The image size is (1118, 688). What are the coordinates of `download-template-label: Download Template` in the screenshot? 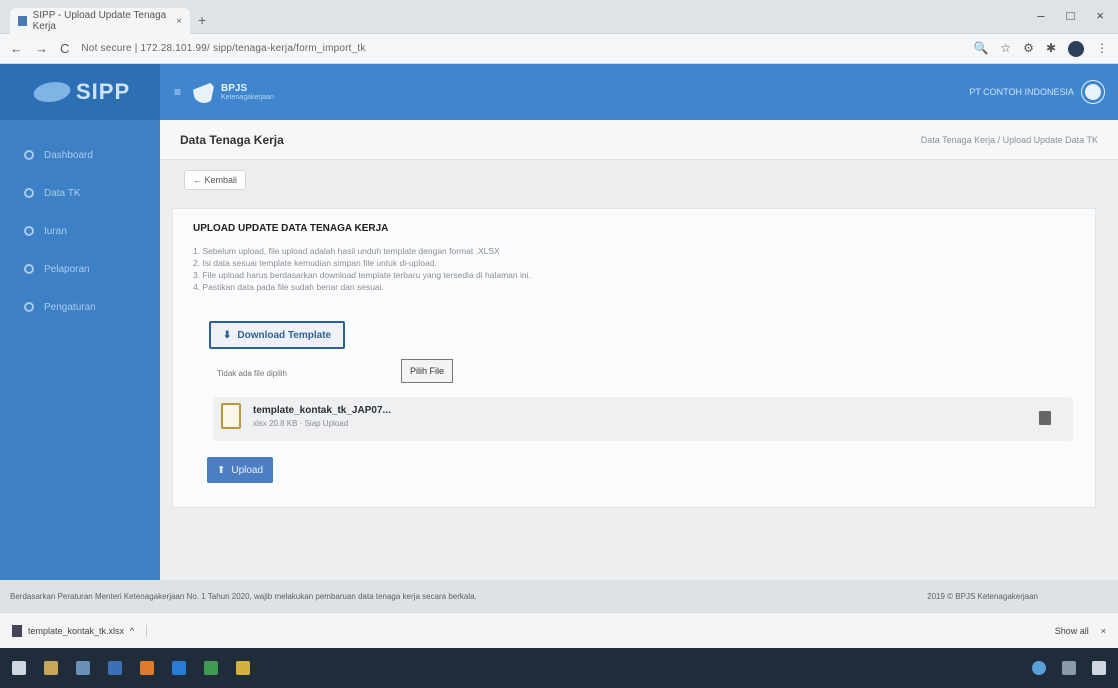 It's located at (284, 335).